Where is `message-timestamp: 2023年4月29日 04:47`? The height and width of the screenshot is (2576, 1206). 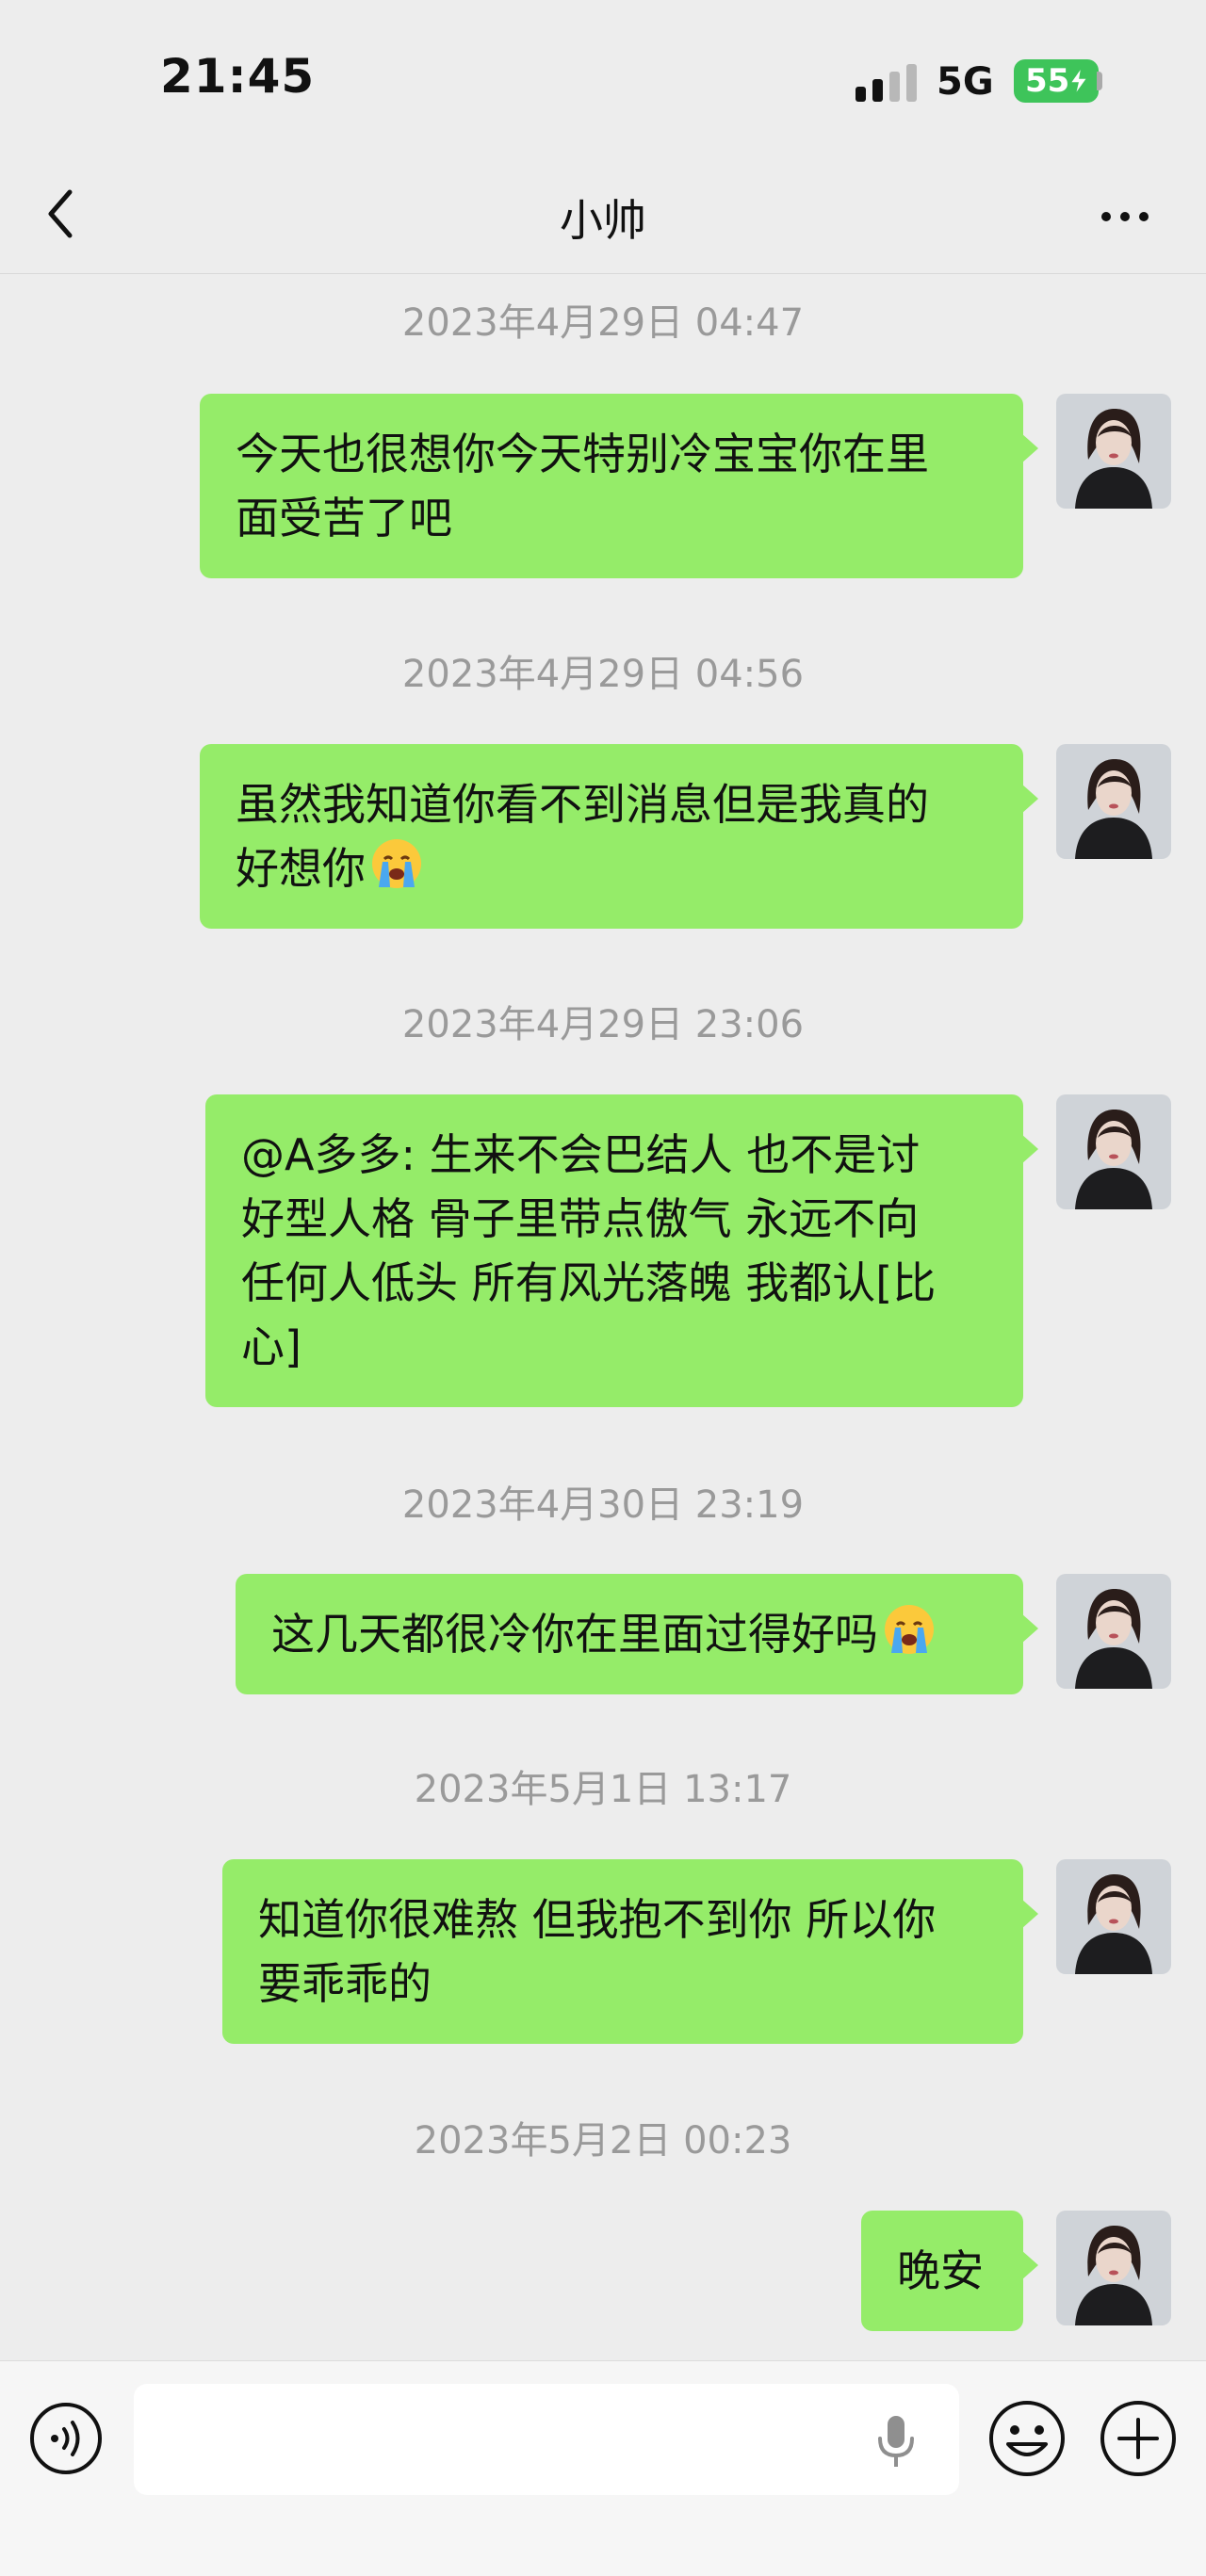 message-timestamp: 2023年4月29日 04:47 is located at coordinates (603, 323).